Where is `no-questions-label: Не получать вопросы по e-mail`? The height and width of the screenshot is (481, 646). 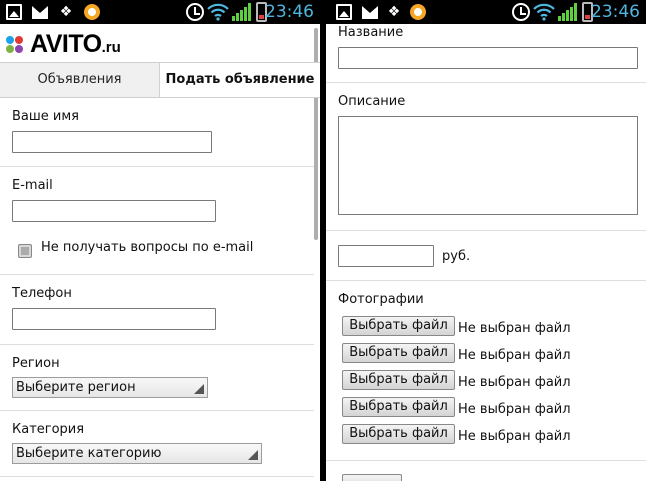
no-questions-label: Не получать вопросы по e-mail is located at coordinates (147, 247).